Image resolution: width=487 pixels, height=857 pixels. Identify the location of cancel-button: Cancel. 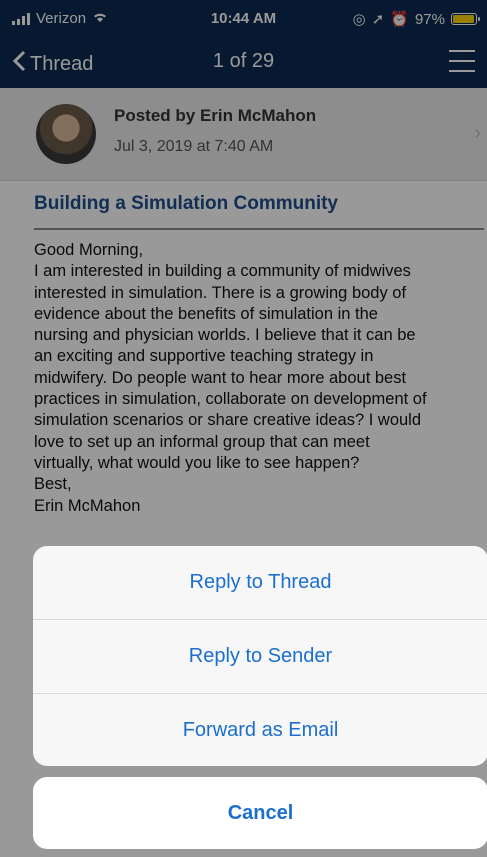
(260, 813).